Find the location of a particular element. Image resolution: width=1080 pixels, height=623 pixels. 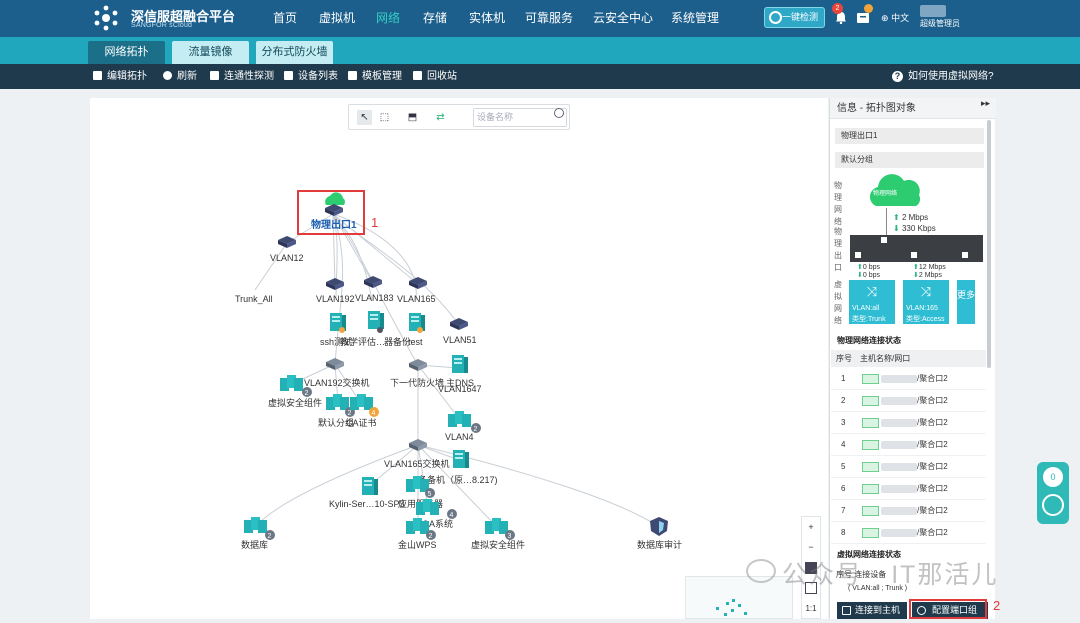

table-row: 2/聚合口2 is located at coordinates (908, 401).